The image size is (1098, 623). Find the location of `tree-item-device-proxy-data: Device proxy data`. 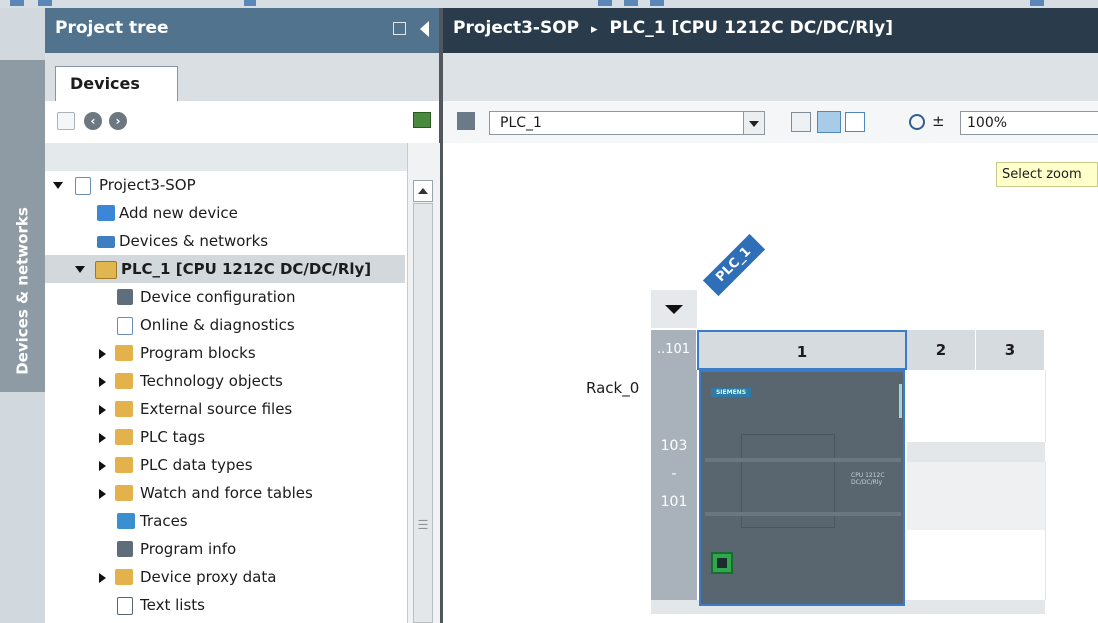

tree-item-device-proxy-data: Device proxy data is located at coordinates (225, 577).